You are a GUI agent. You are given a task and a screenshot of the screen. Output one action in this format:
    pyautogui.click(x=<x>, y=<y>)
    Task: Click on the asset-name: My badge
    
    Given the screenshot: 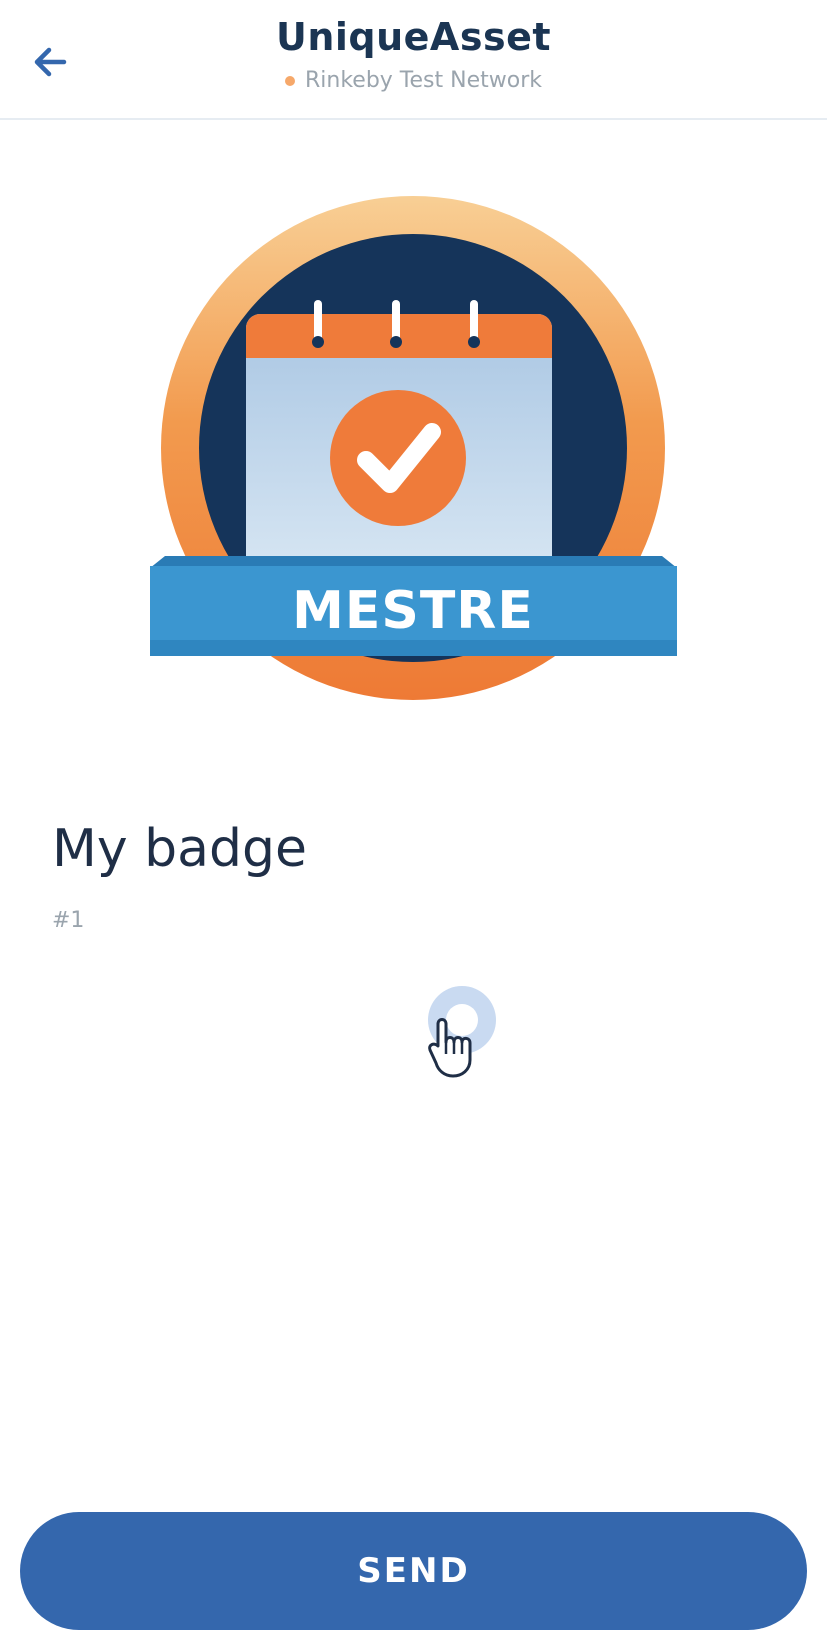 What is the action you would take?
    pyautogui.click(x=180, y=849)
    